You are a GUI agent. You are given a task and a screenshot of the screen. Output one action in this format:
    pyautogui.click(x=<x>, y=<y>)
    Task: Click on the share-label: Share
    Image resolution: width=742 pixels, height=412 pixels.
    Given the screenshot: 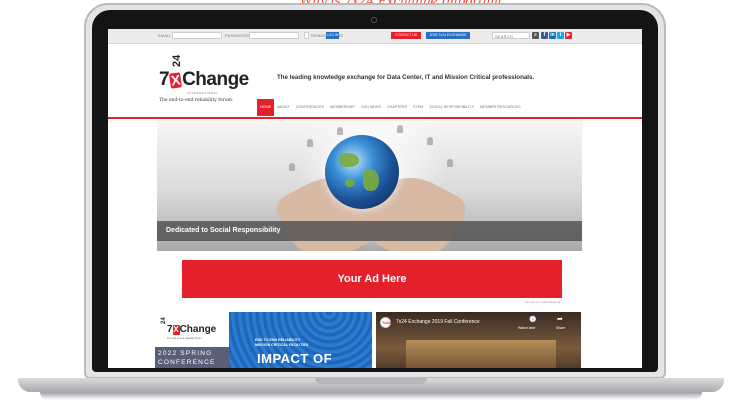 What is the action you would take?
    pyautogui.click(x=560, y=328)
    